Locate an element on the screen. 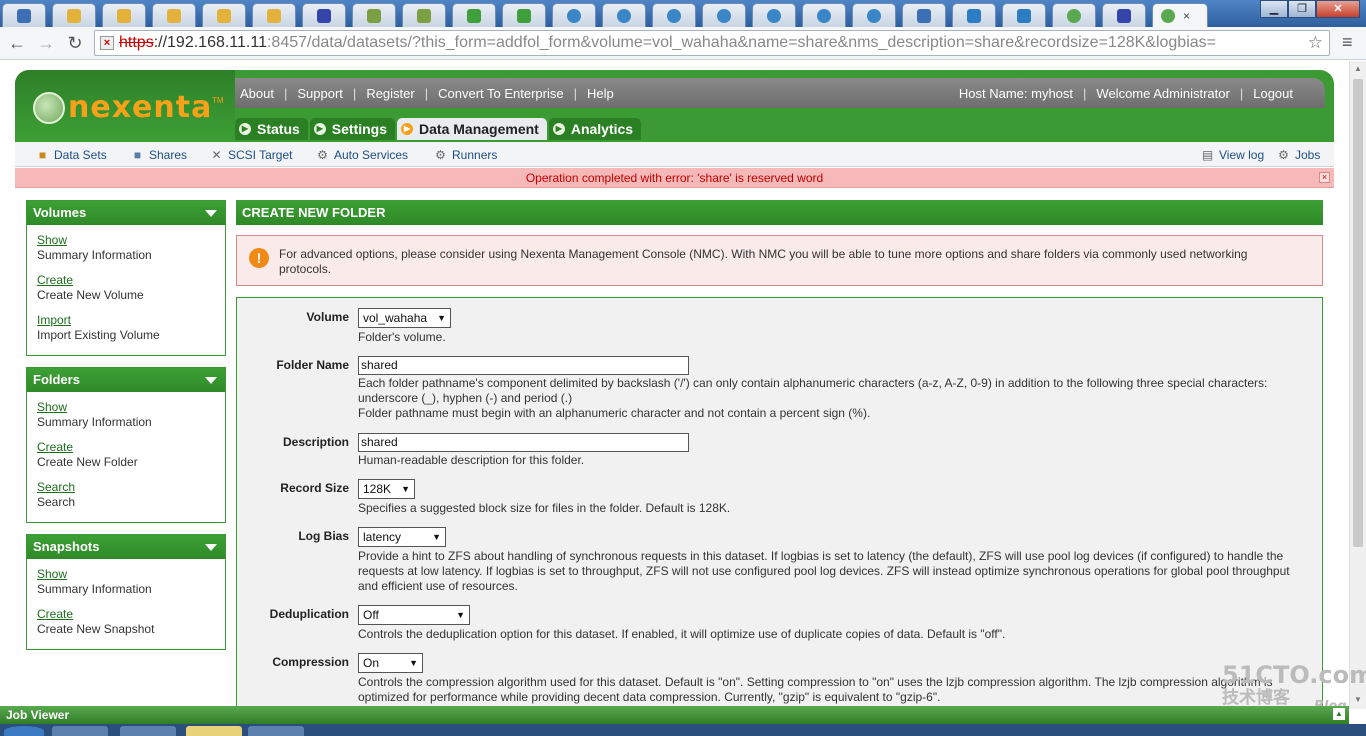  maximize-button: ❐ is located at coordinates (1302, 9).